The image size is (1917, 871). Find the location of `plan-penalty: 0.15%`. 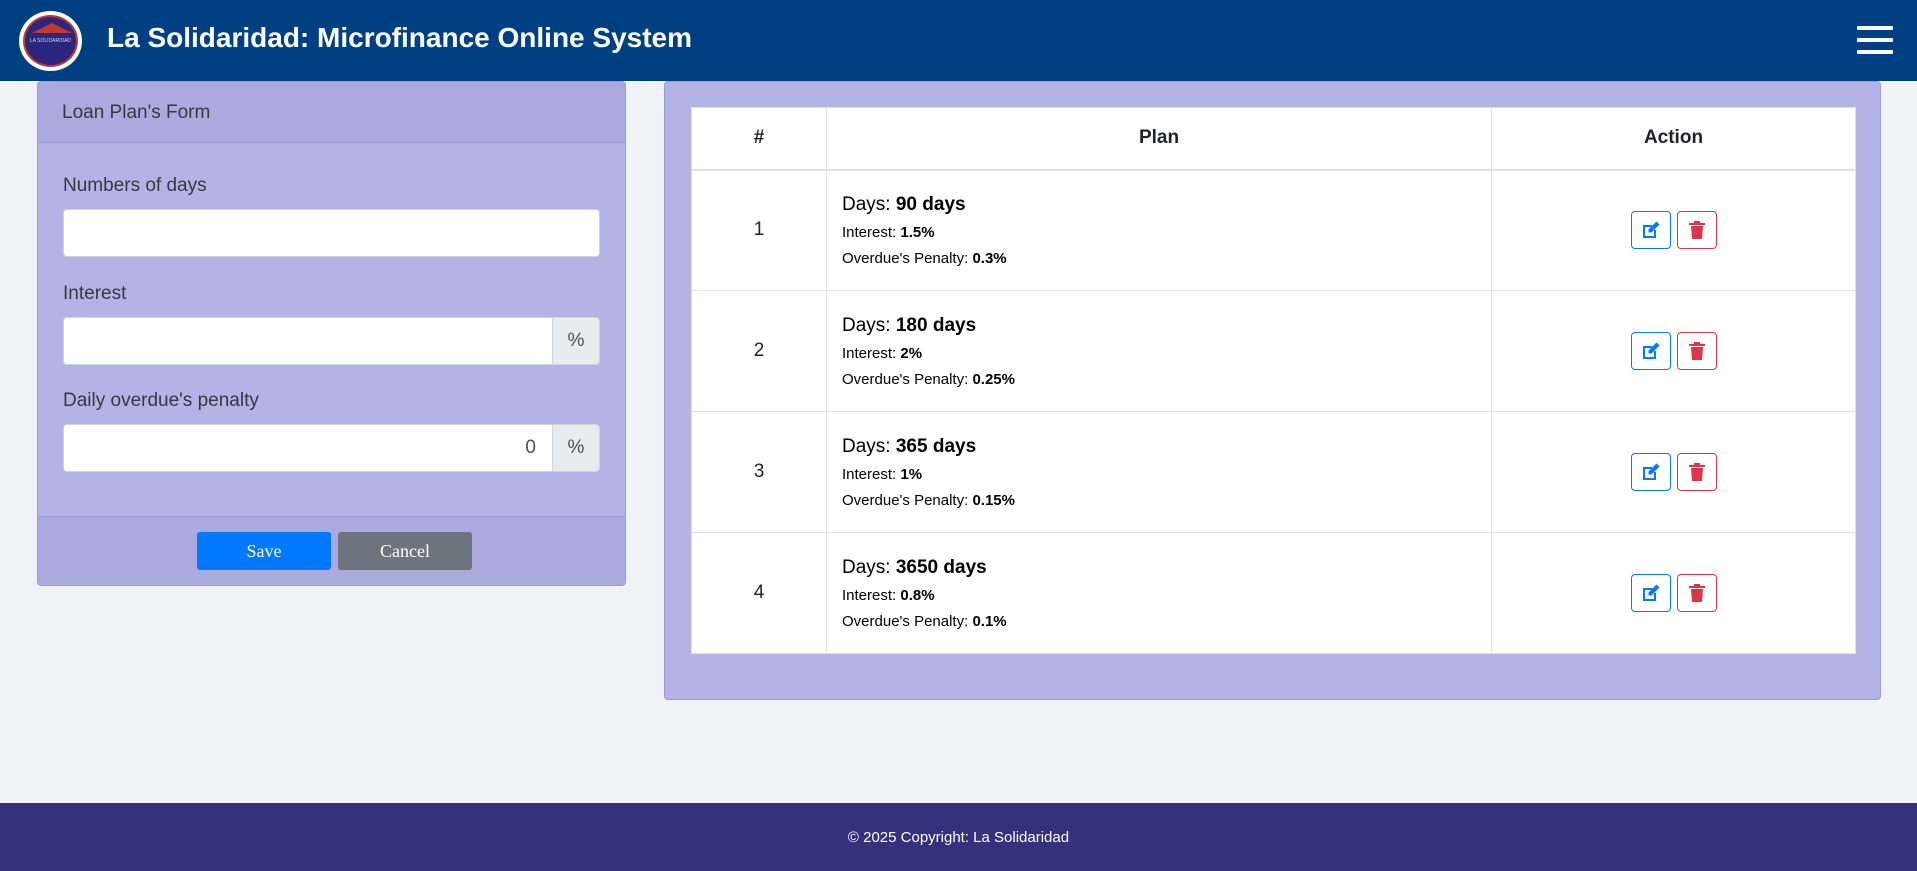

plan-penalty: 0.15% is located at coordinates (993, 500).